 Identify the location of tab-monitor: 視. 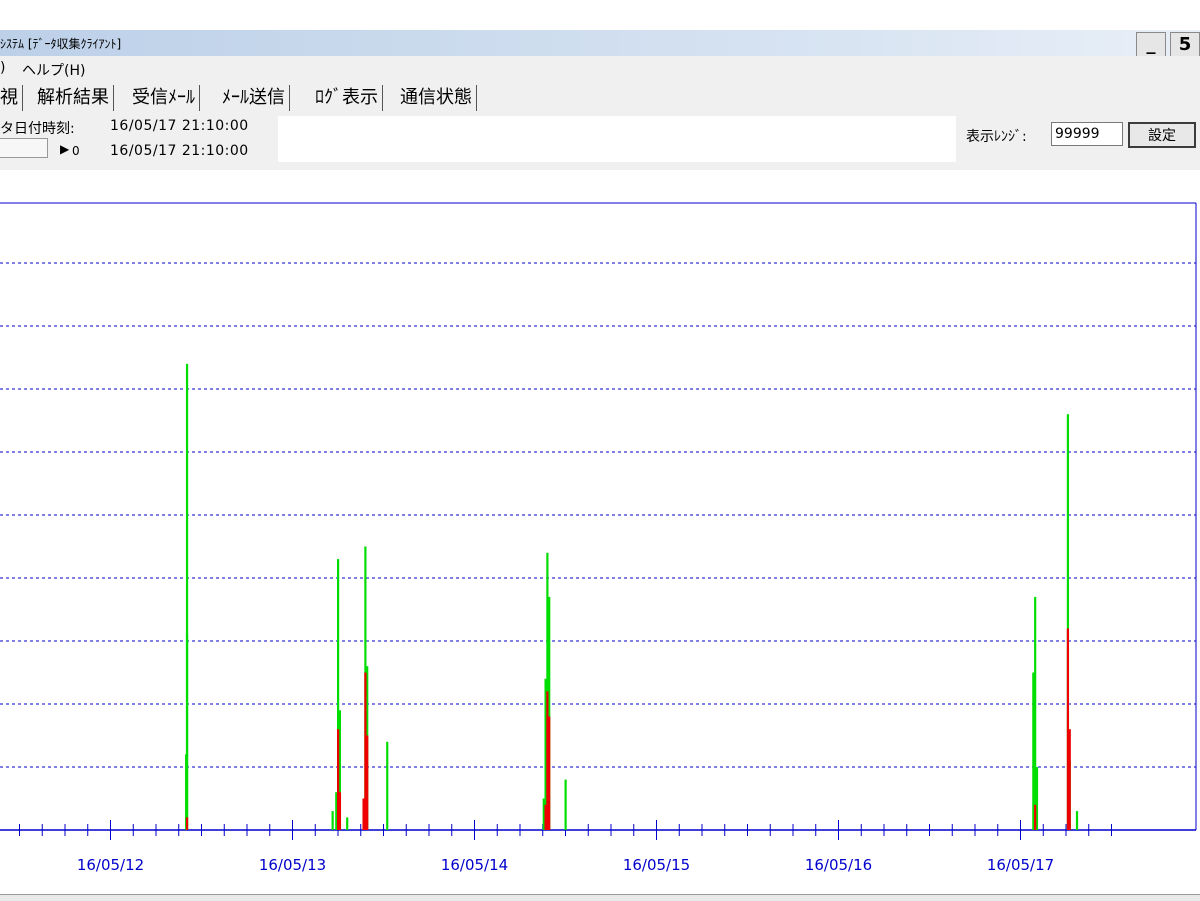
(11, 98).